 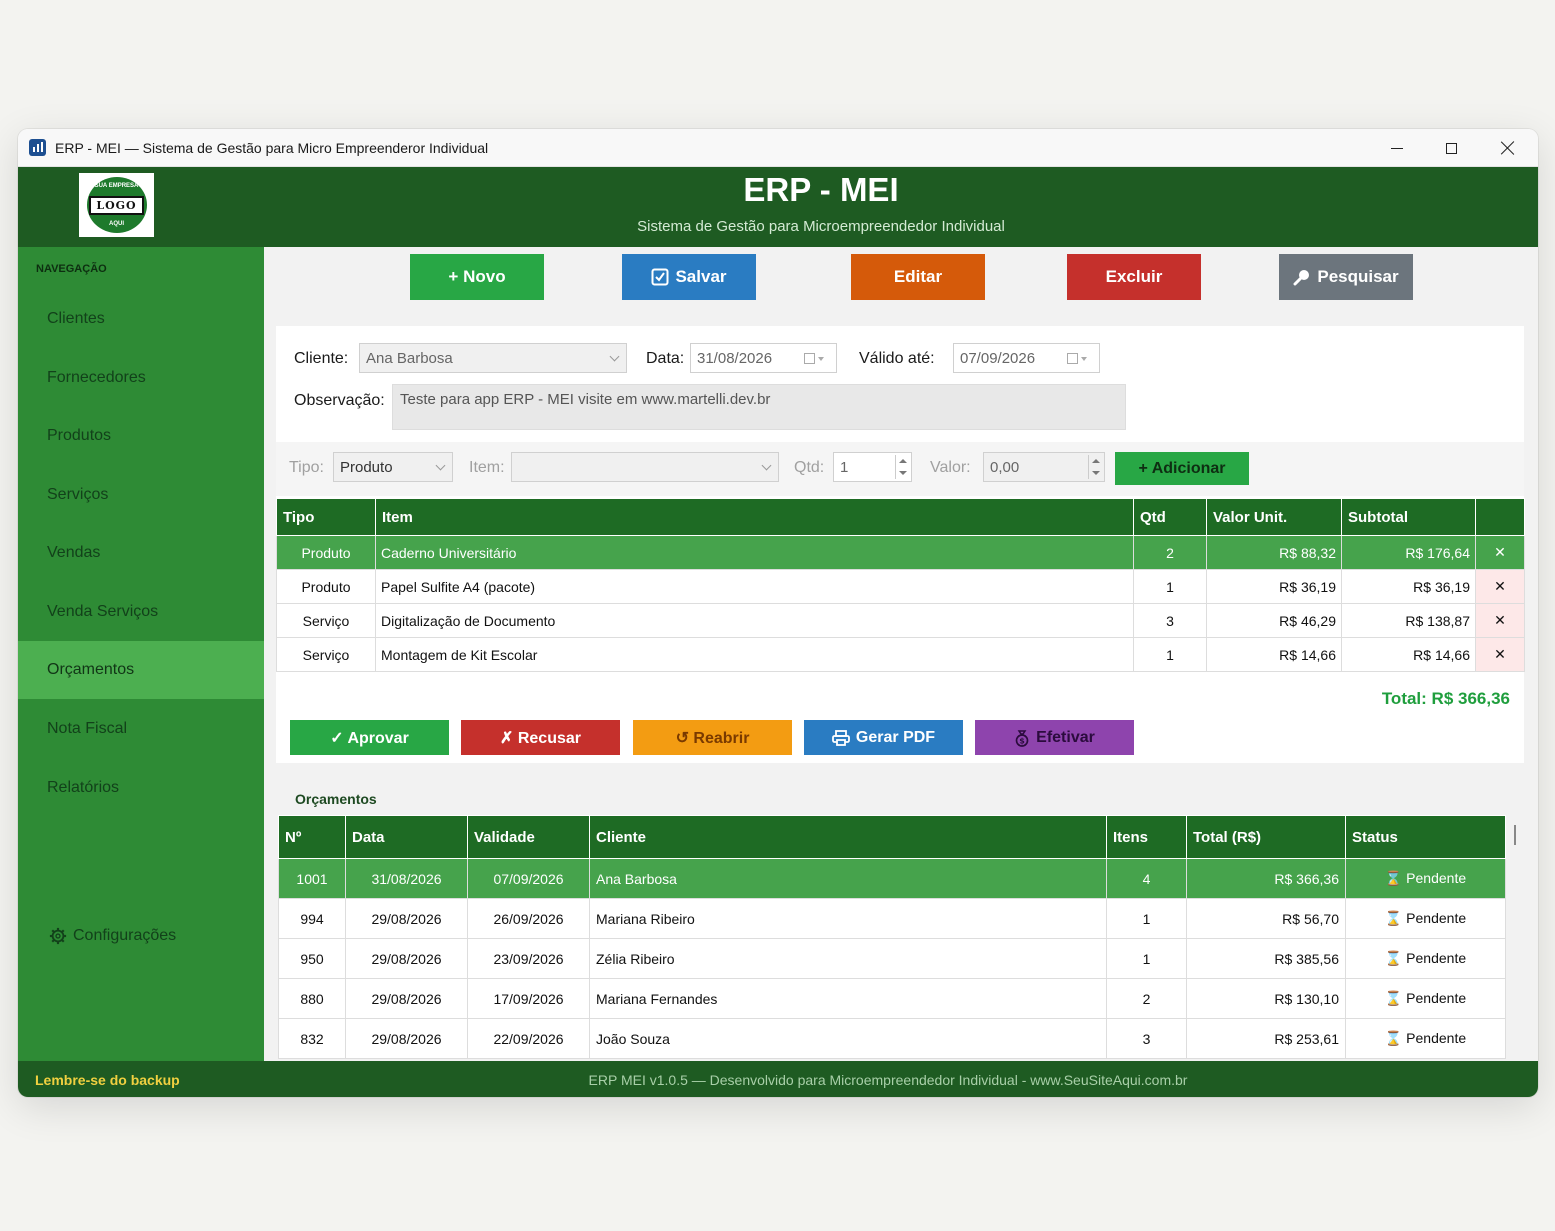 What do you see at coordinates (848, 878) in the screenshot?
I see `cell-cliente: Ana Barbosa` at bounding box center [848, 878].